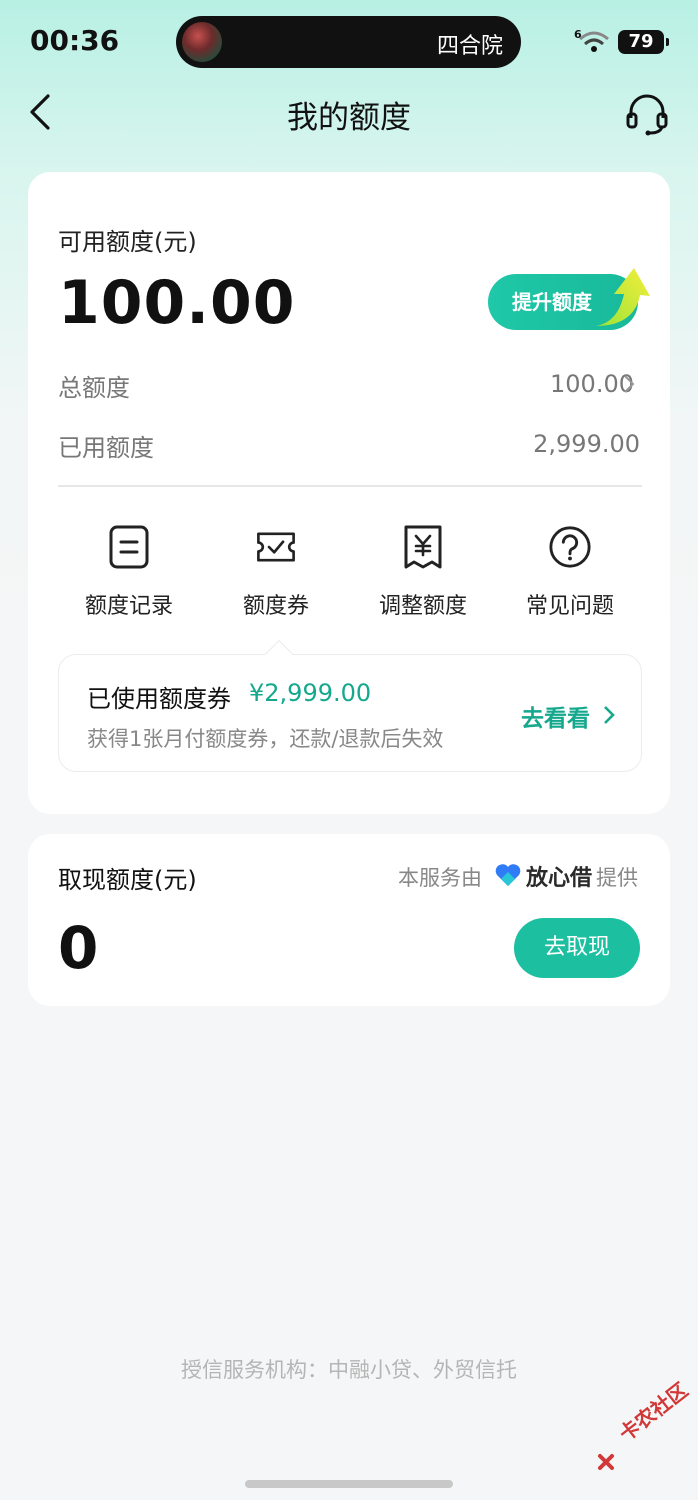  What do you see at coordinates (265, 739) in the screenshot?
I see `voucher-description: 获得1张月付额度券，还款/退款后失效` at bounding box center [265, 739].